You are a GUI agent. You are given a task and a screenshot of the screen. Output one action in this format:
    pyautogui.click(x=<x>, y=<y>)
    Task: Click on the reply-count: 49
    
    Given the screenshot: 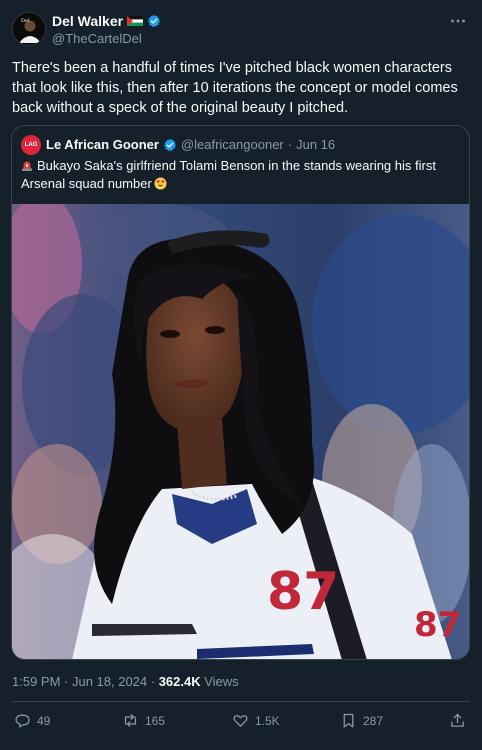 What is the action you would take?
    pyautogui.click(x=44, y=720)
    